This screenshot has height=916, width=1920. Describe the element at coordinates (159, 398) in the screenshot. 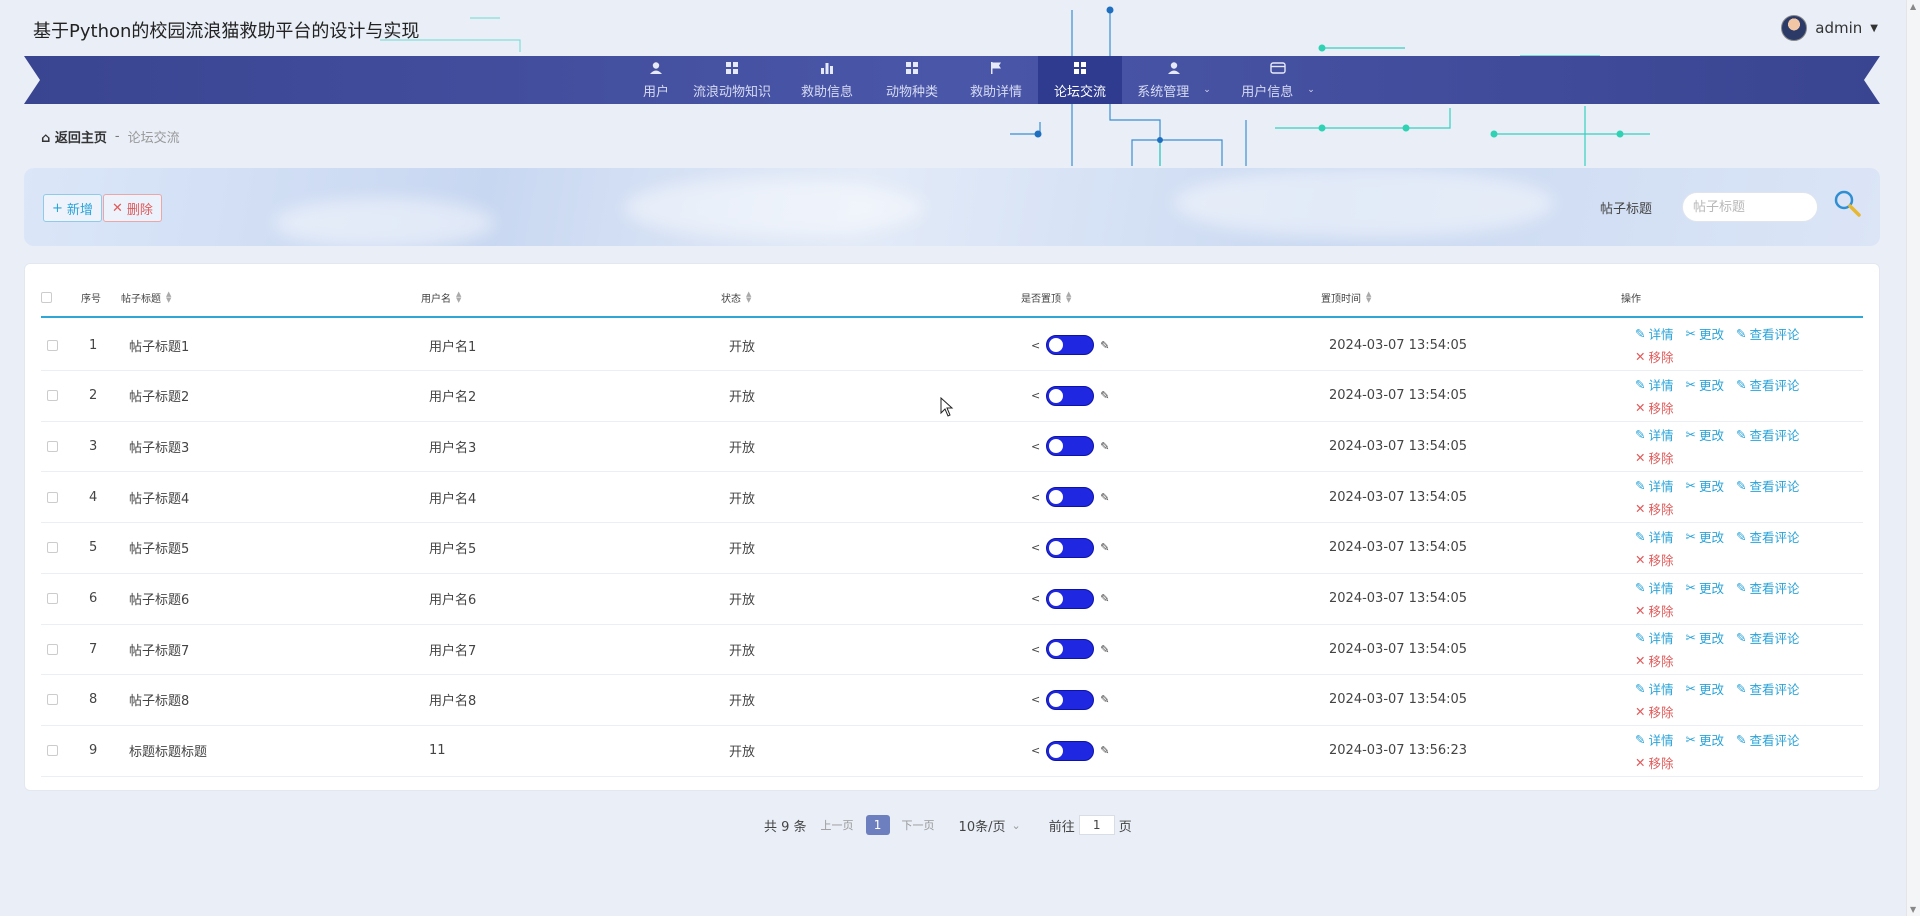

I see `row-title: 帖子标题2` at that location.